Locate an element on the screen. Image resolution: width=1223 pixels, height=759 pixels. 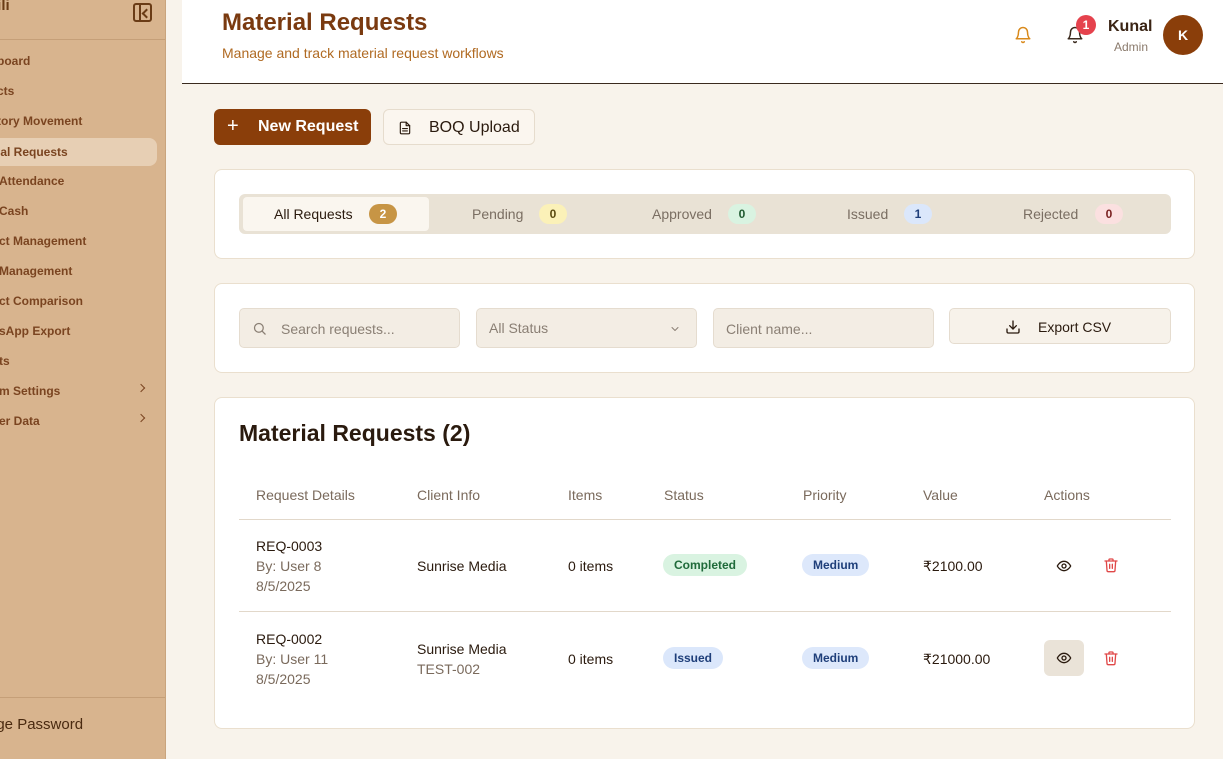
column-header: Request Details is located at coordinates (305, 495).